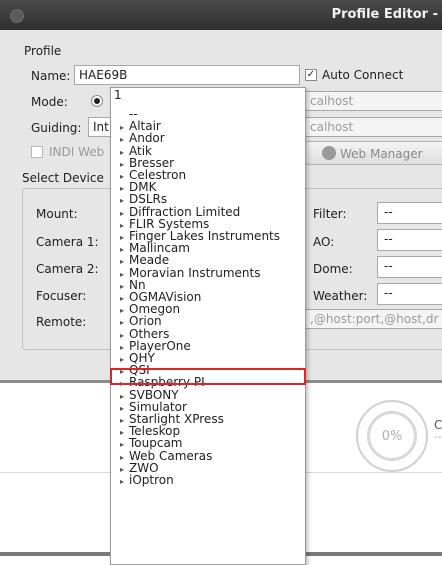  Describe the element at coordinates (363, 75) in the screenshot. I see `auto-connect-label: Auto Connect` at that location.